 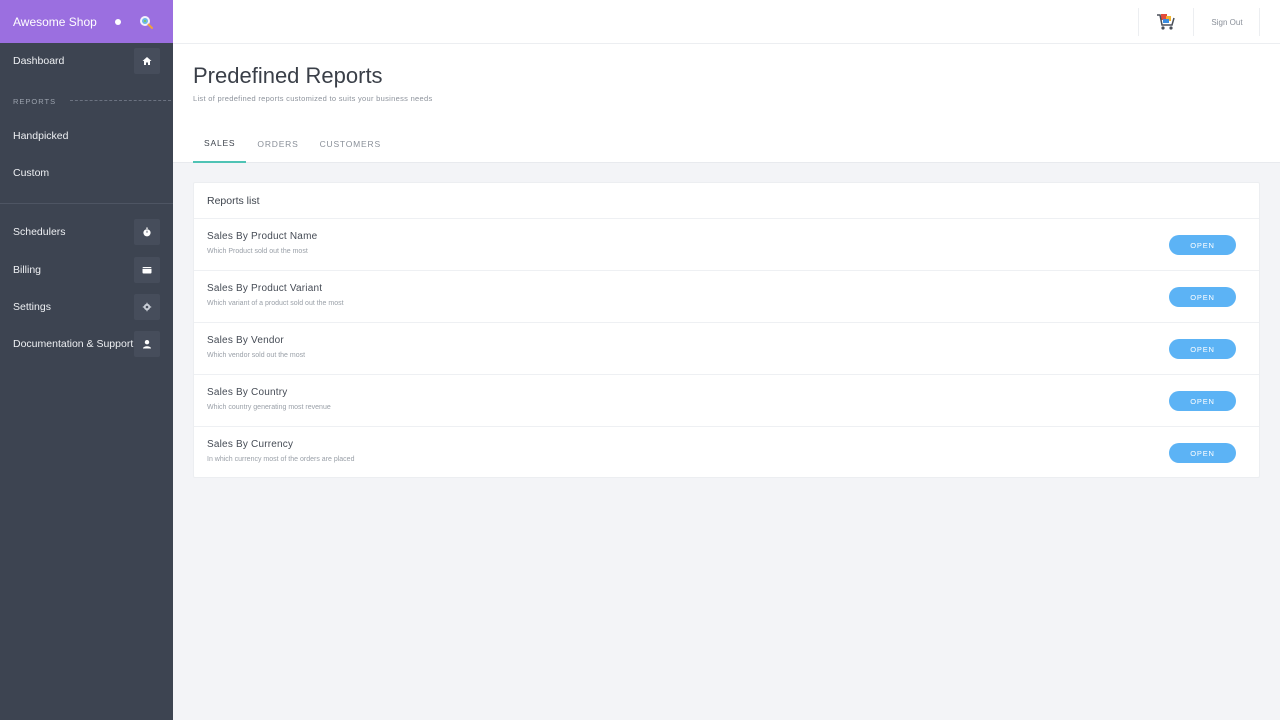 I want to click on report-title: Sales By Vendor, so click(x=245, y=340).